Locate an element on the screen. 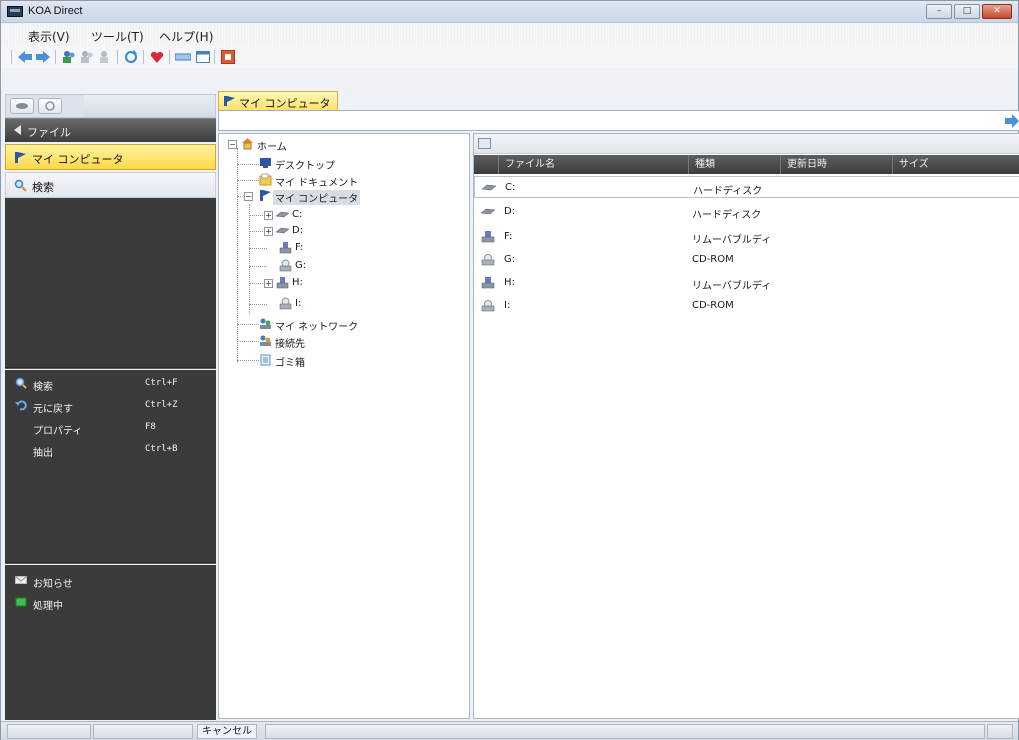  stop-icon is located at coordinates (228, 57).